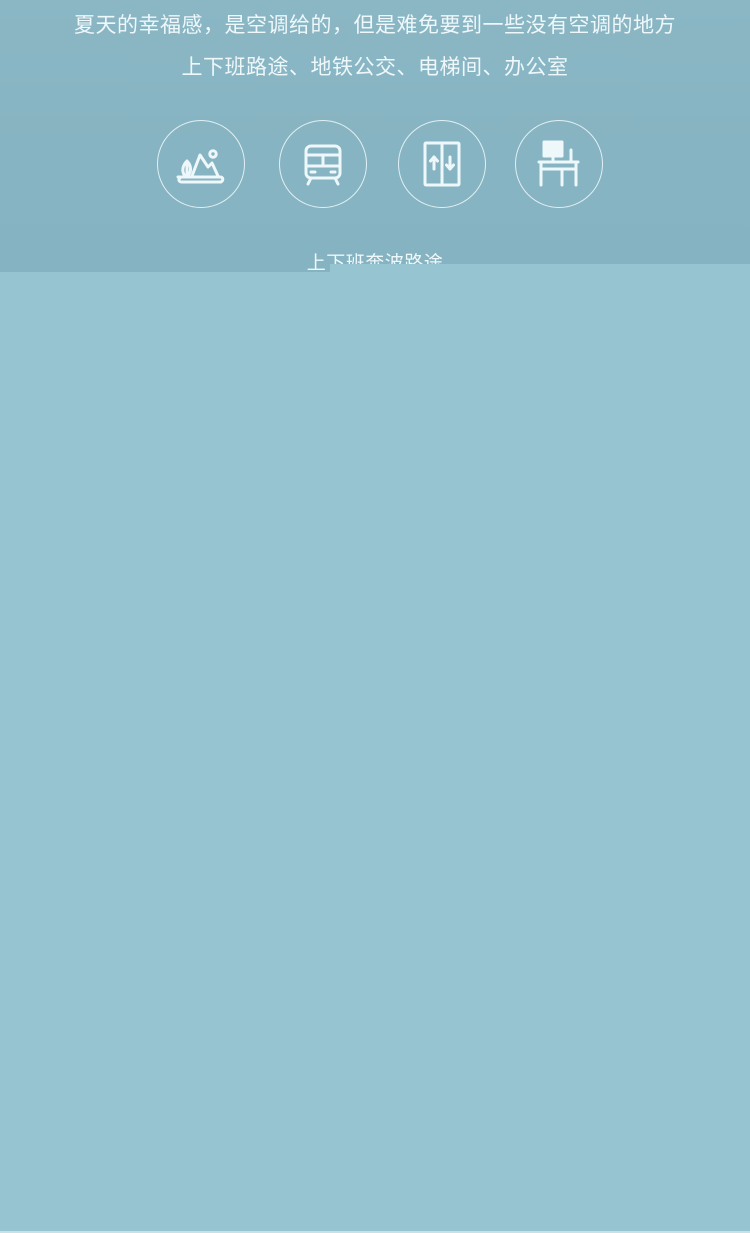 This screenshot has height=1233, width=750. I want to click on elevator-icon, so click(442, 164).